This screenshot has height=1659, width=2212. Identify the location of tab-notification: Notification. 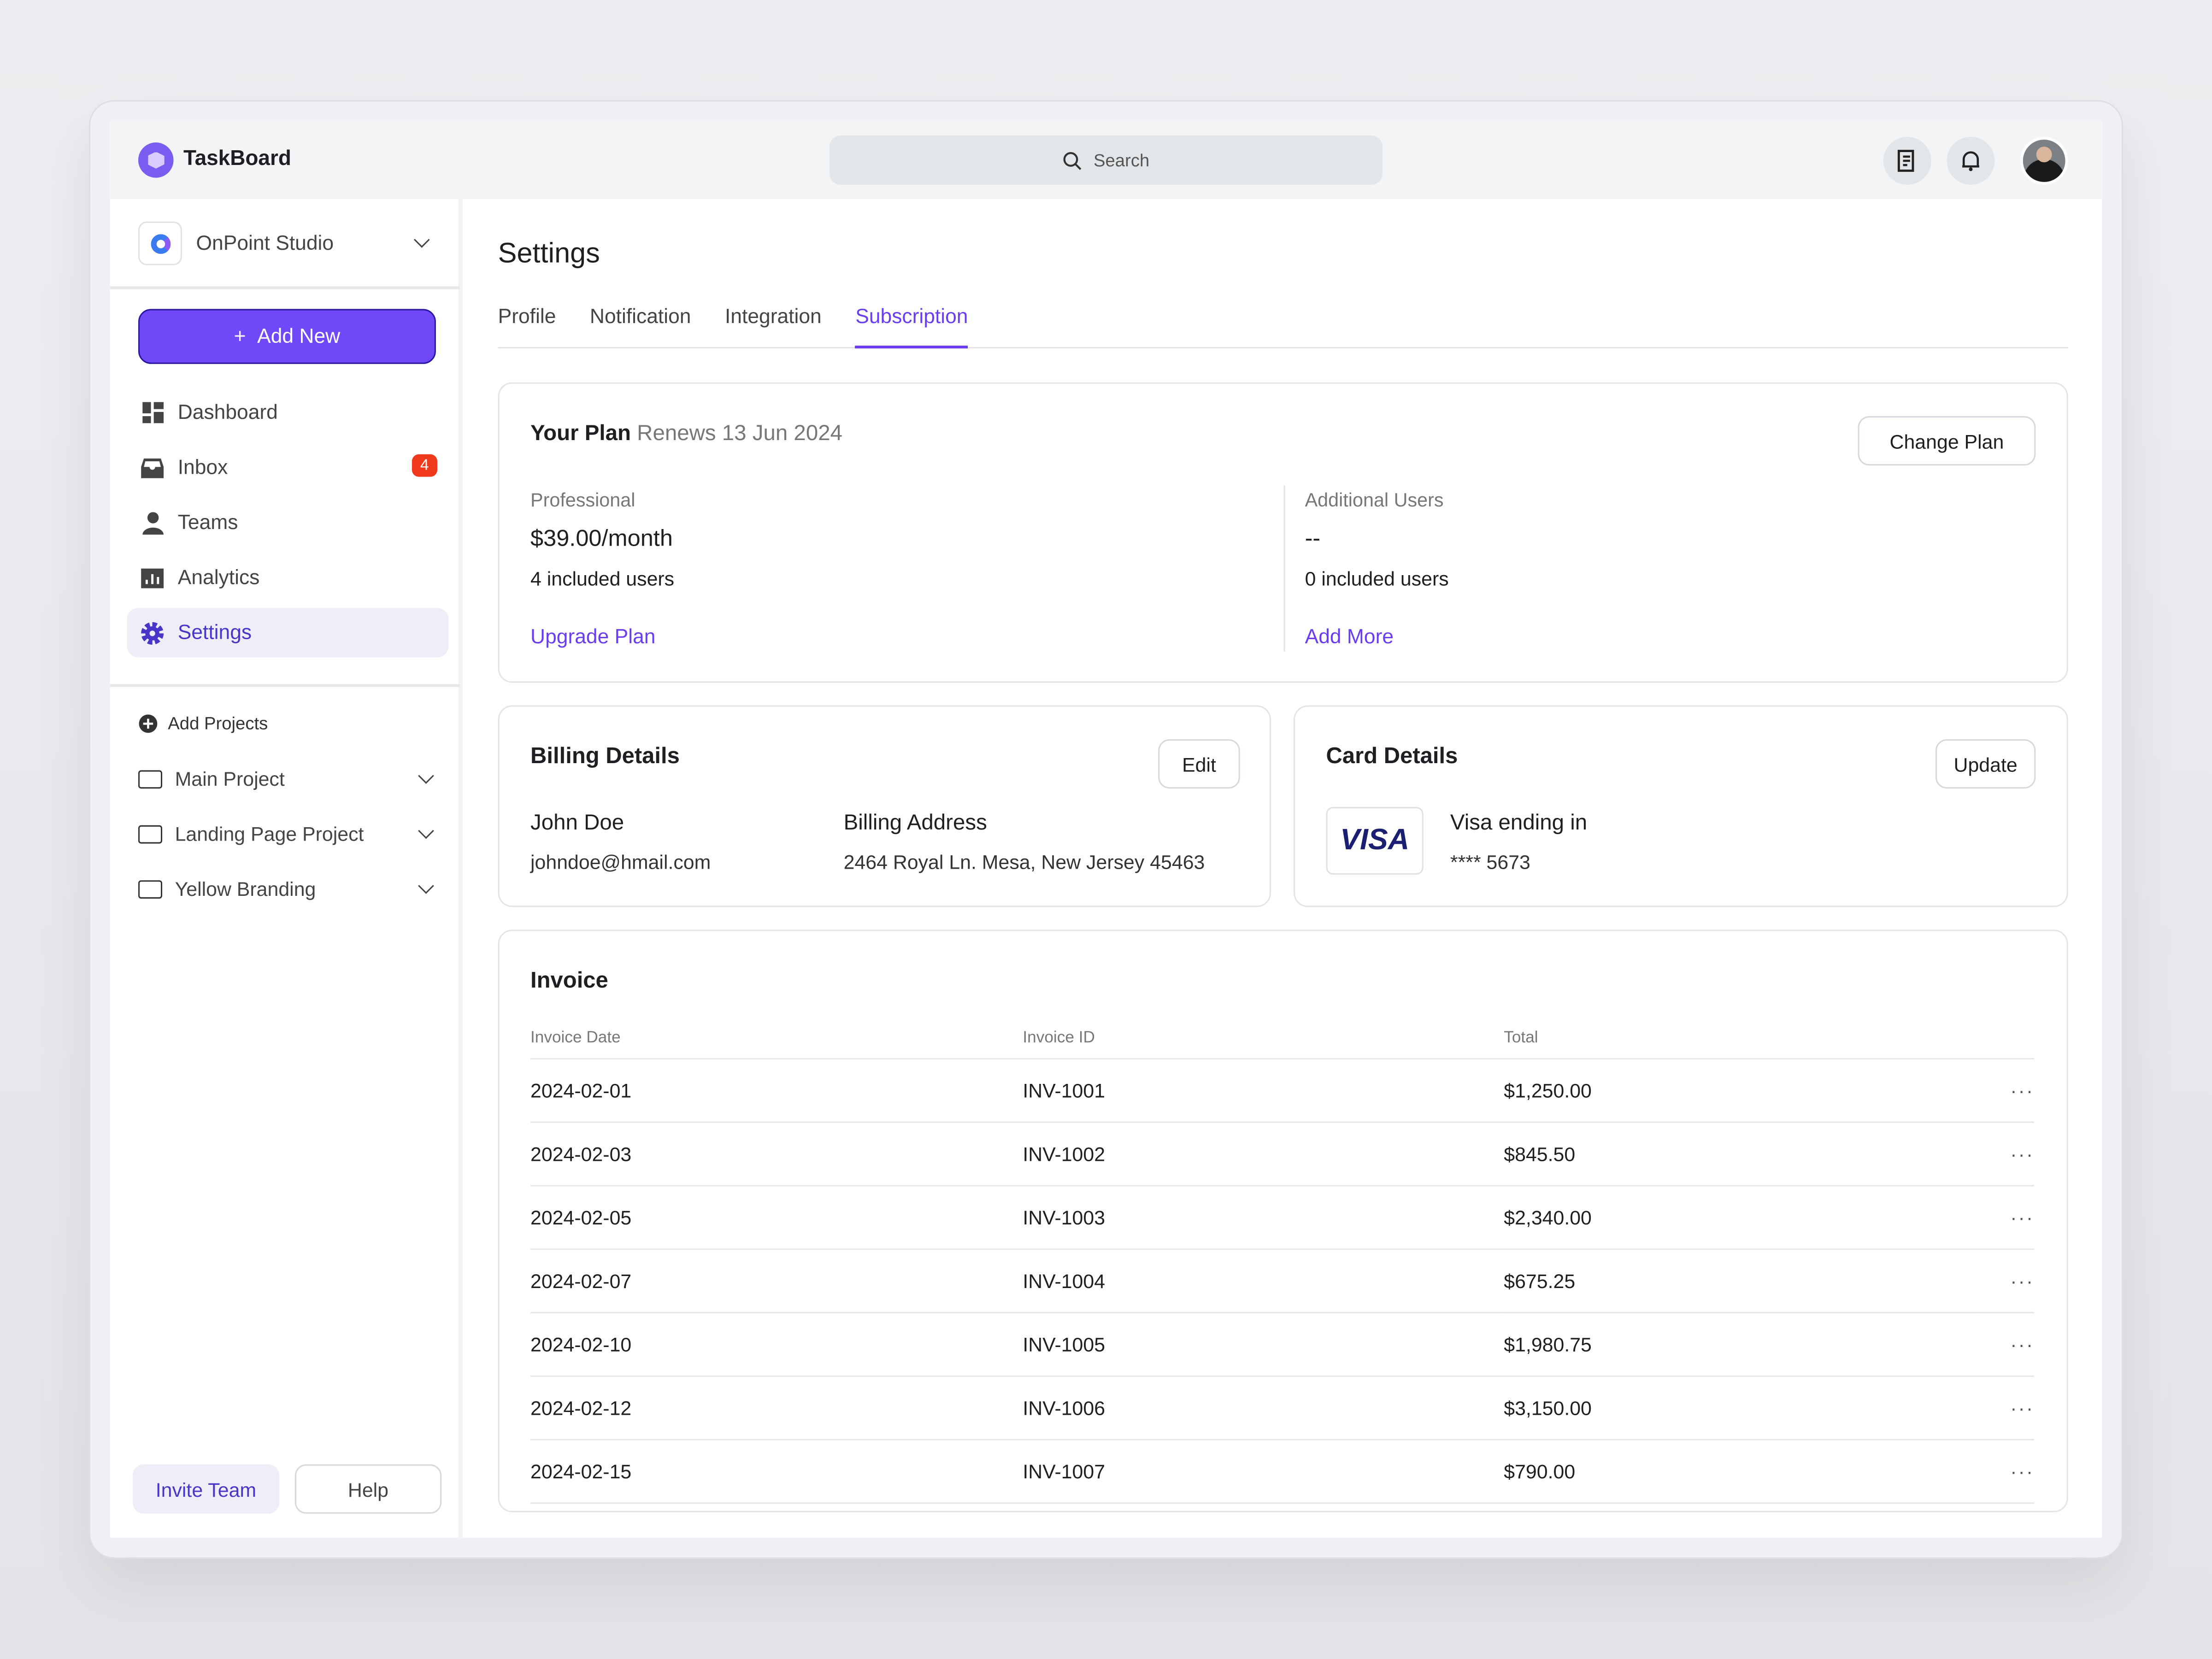
(640, 327).